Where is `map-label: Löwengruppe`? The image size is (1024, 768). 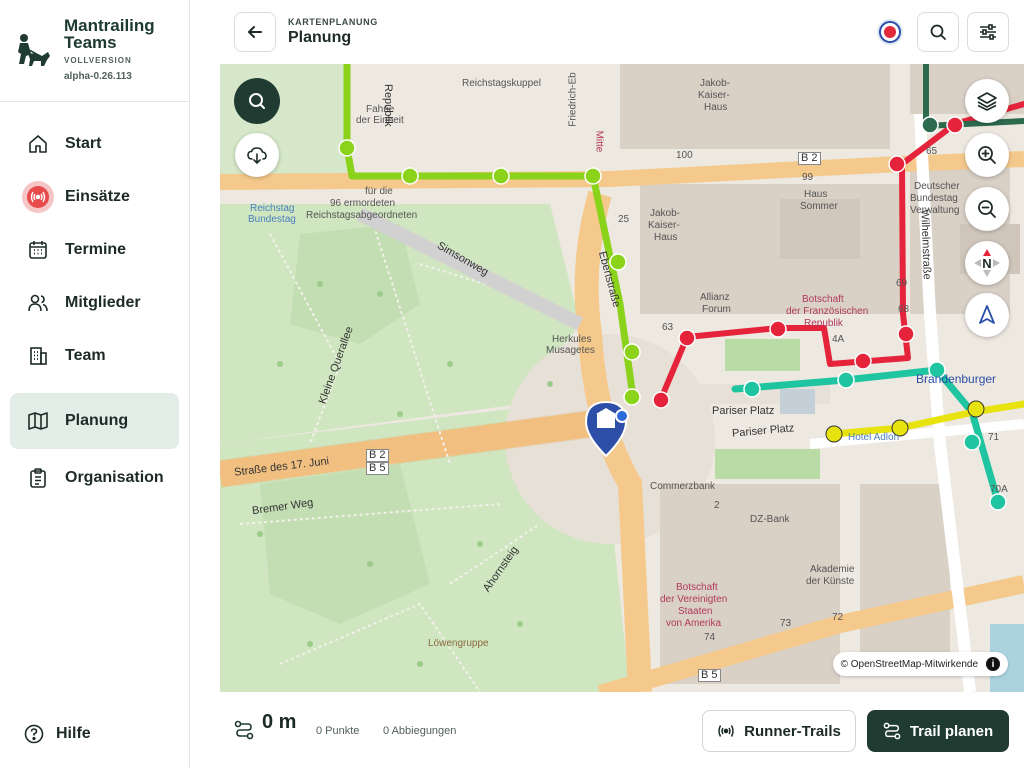
map-label: Löwengruppe is located at coordinates (458, 643).